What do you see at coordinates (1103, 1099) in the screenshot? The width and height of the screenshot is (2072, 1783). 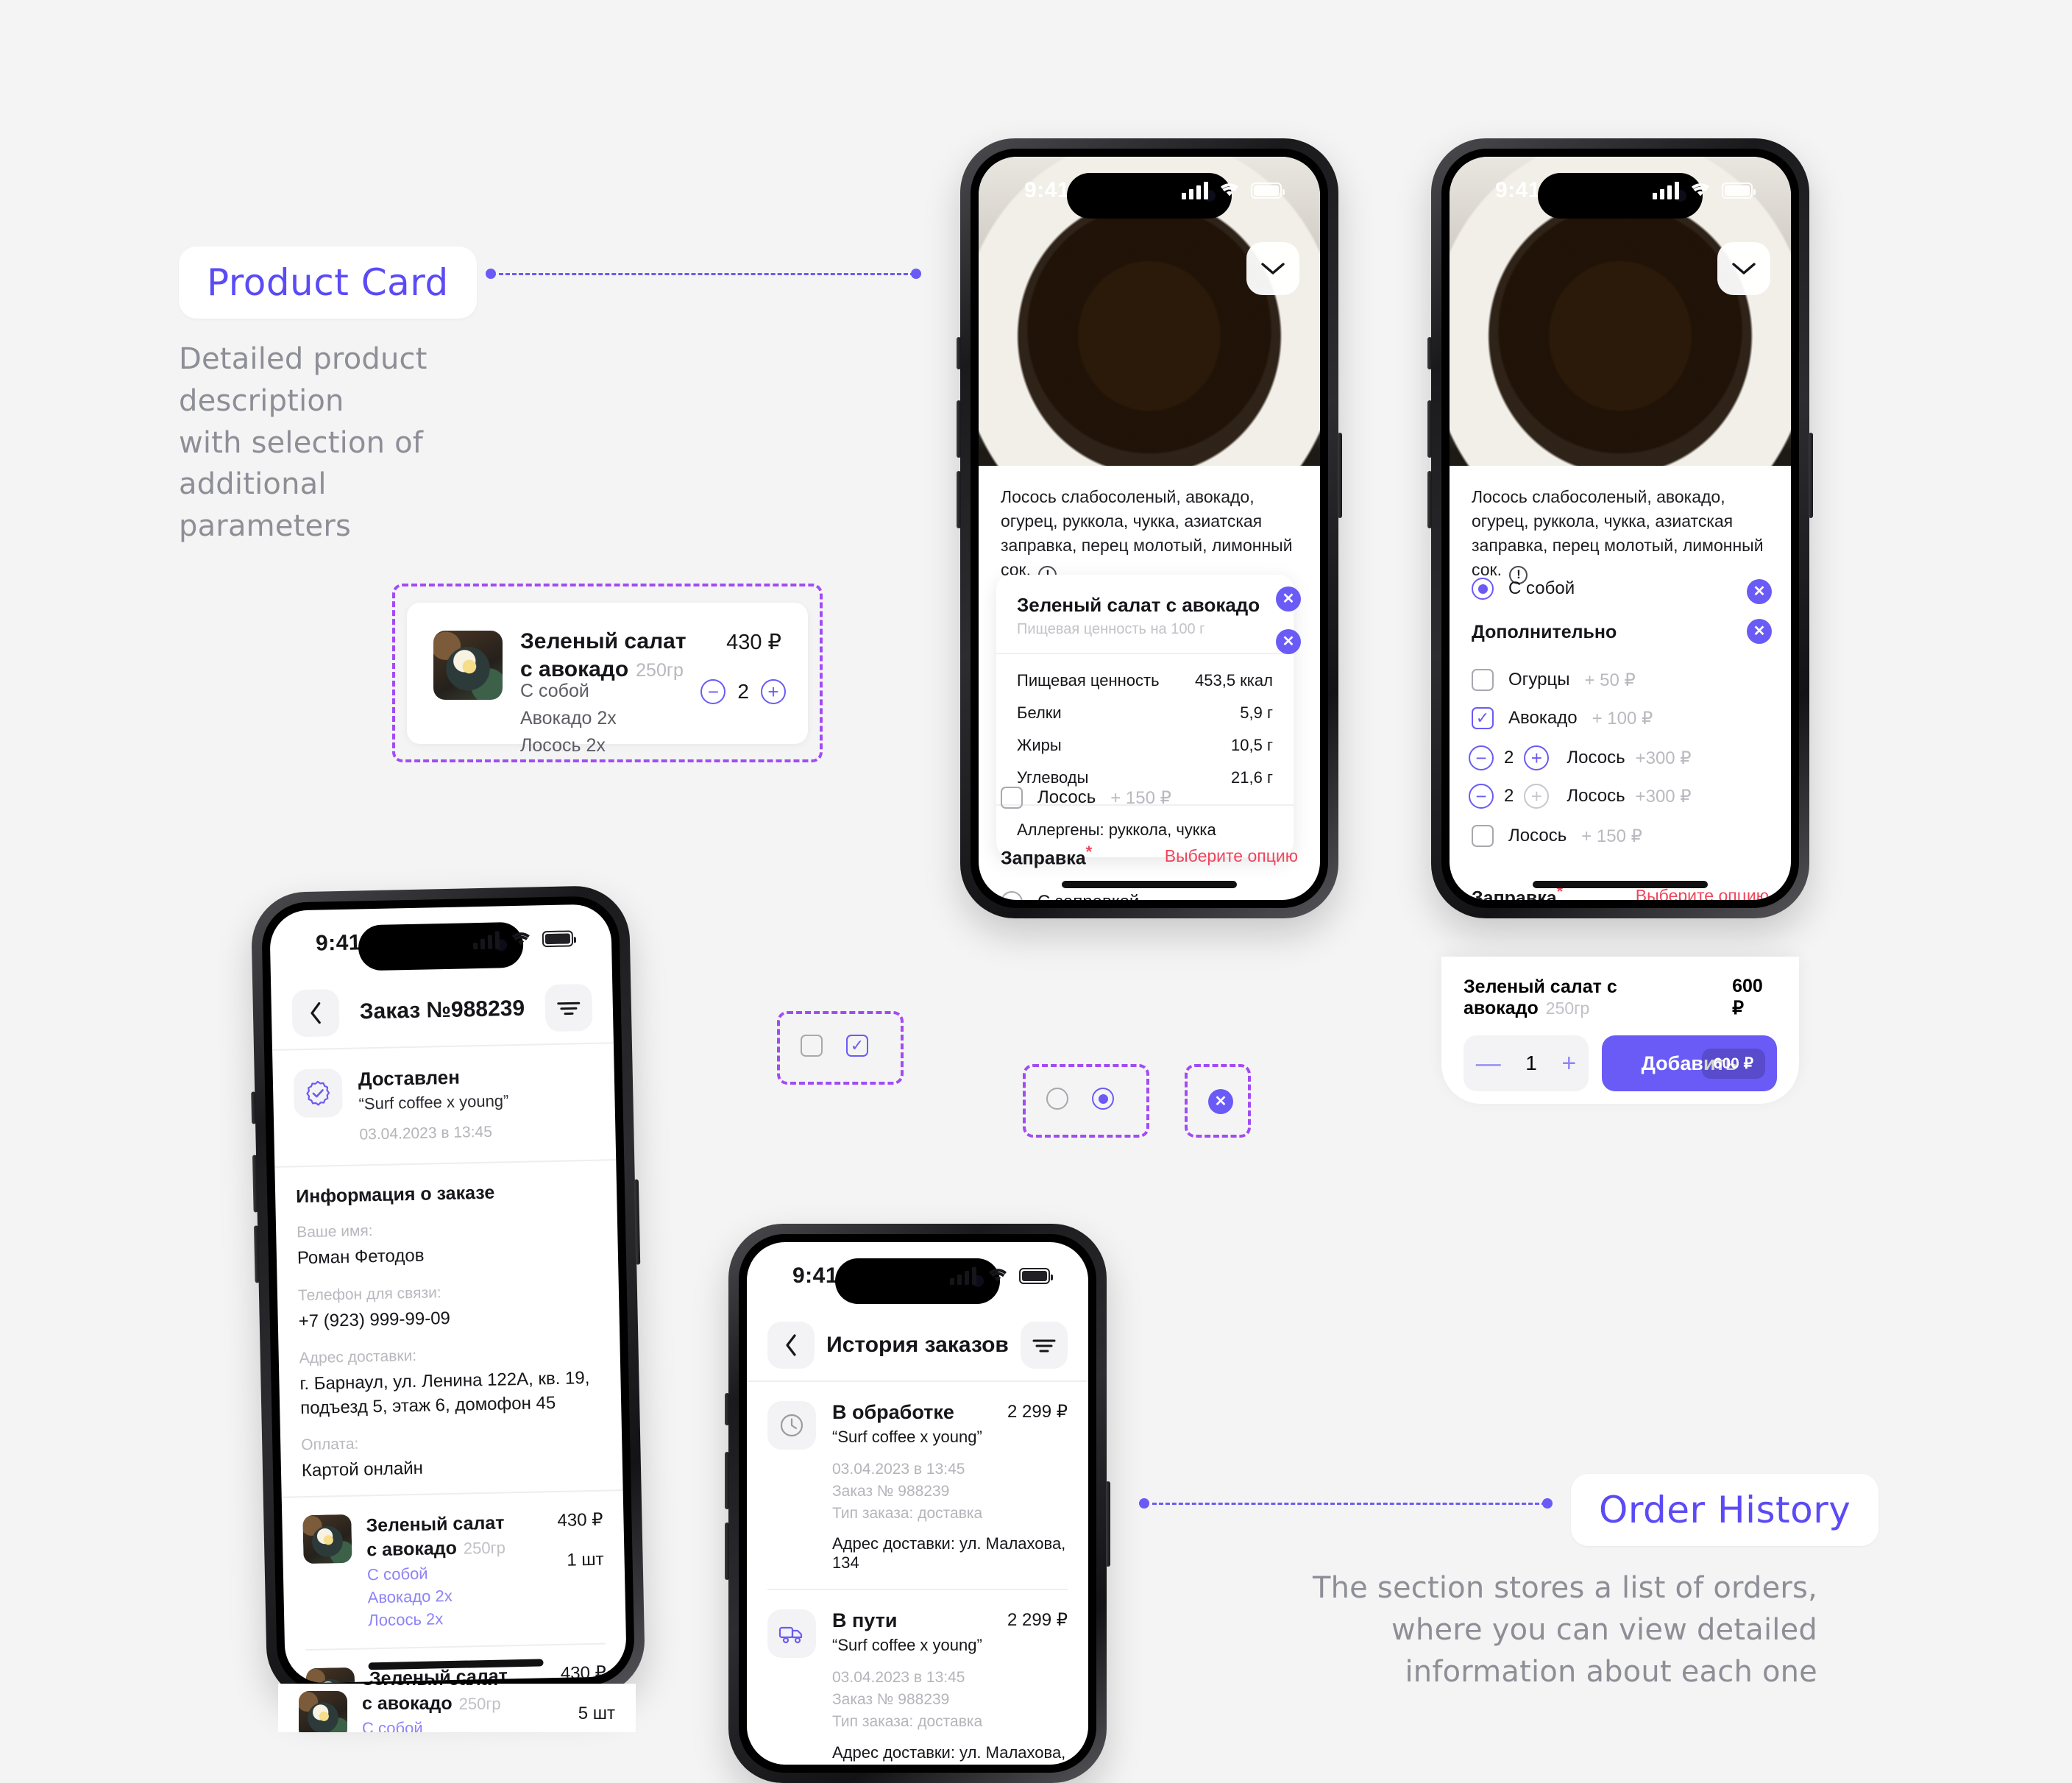 I see `radio-checked-swatch` at bounding box center [1103, 1099].